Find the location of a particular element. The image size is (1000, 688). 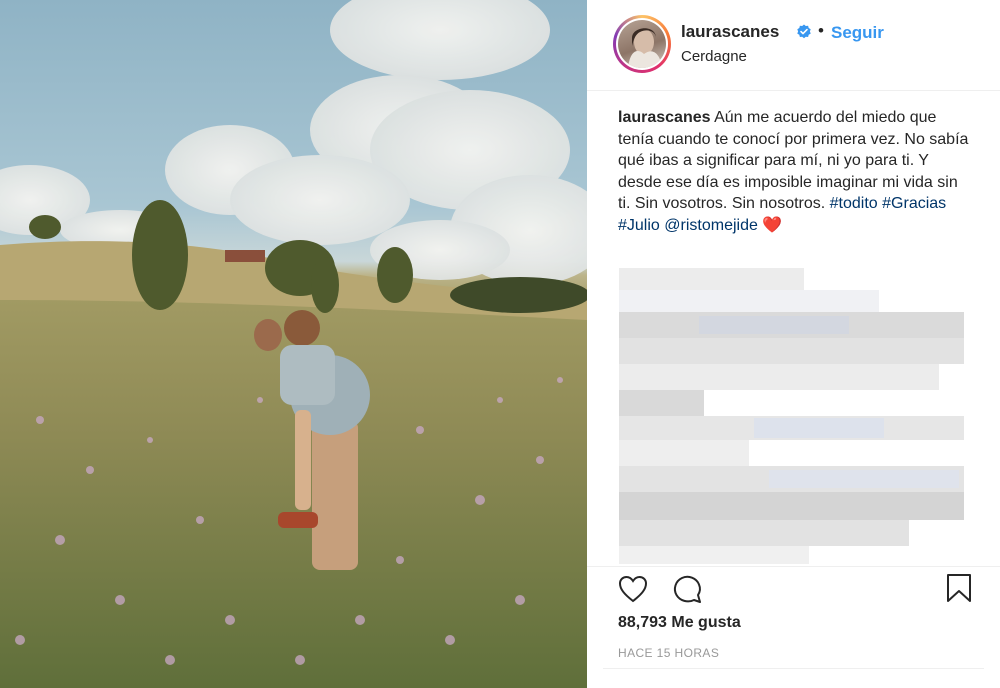

heart-emoji: ❤️ is located at coordinates (772, 225).